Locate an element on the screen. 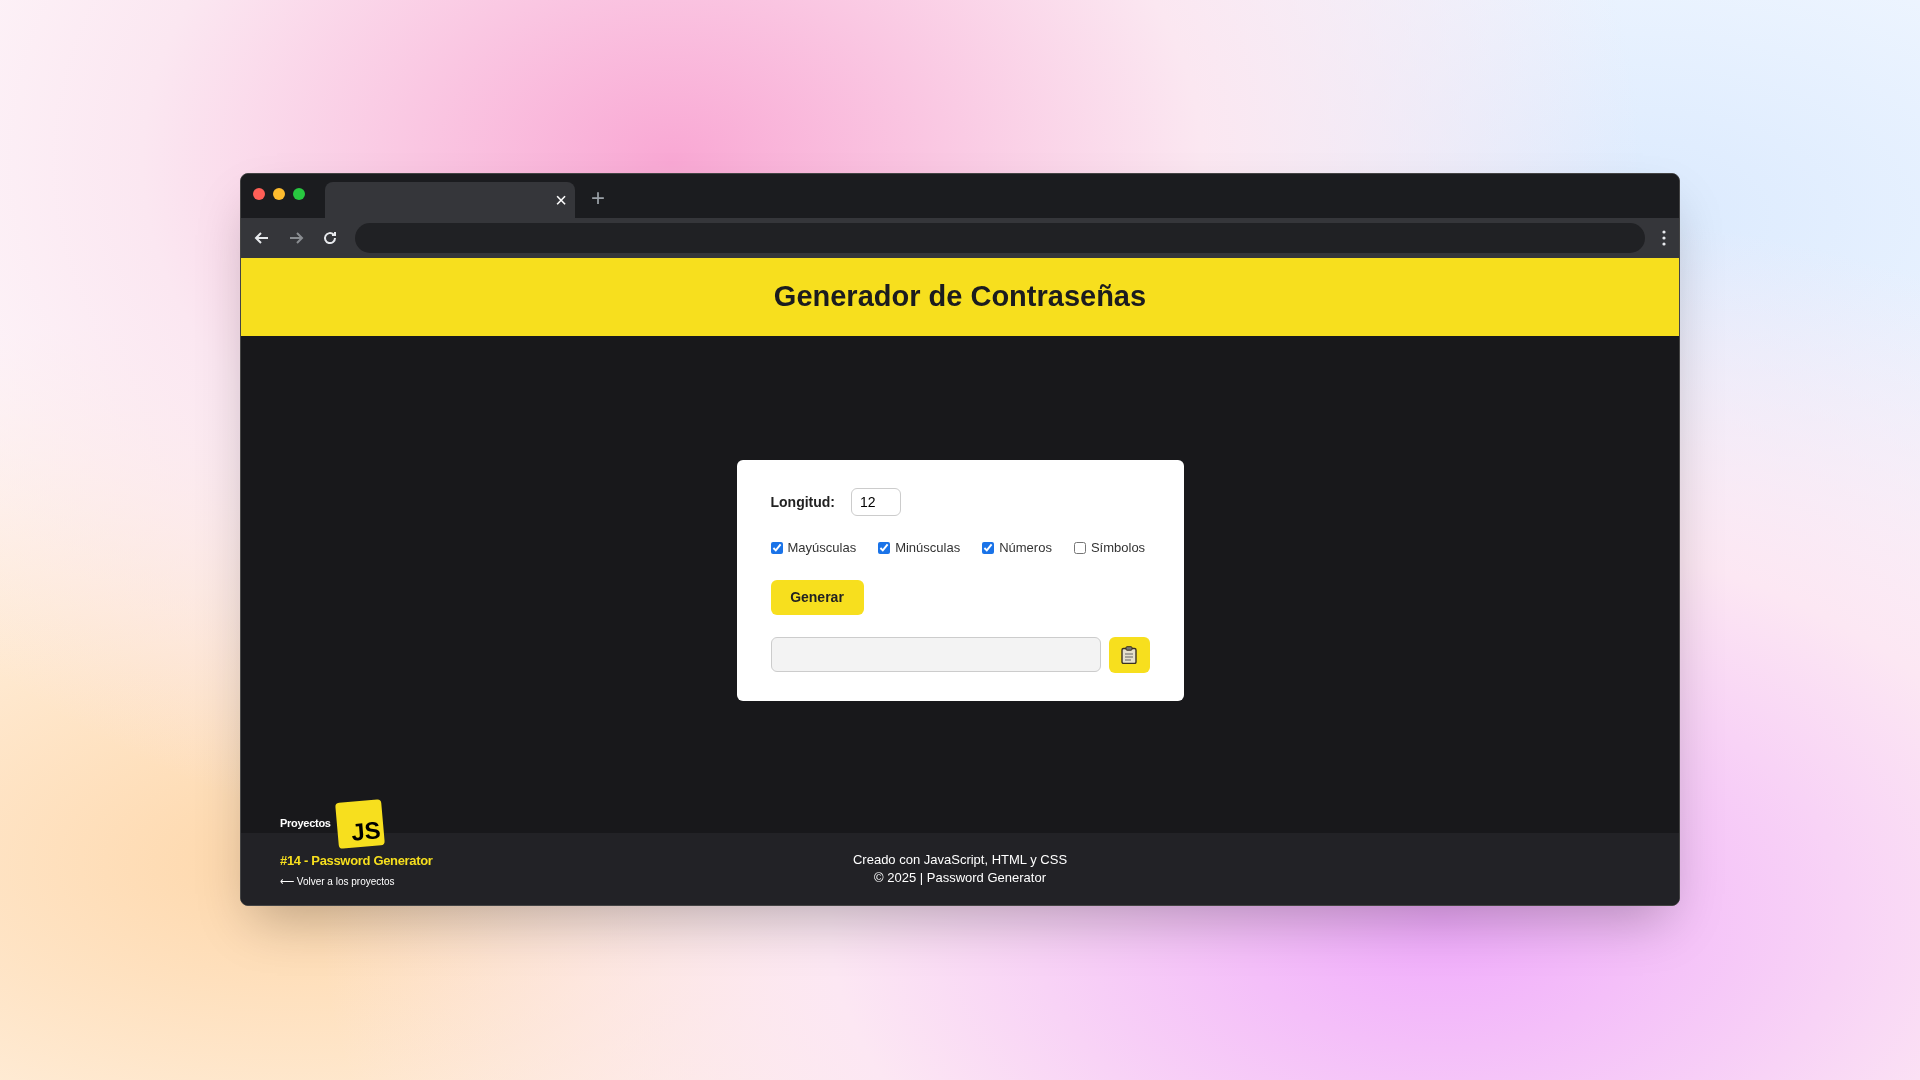  copy-button is located at coordinates (1129, 654).